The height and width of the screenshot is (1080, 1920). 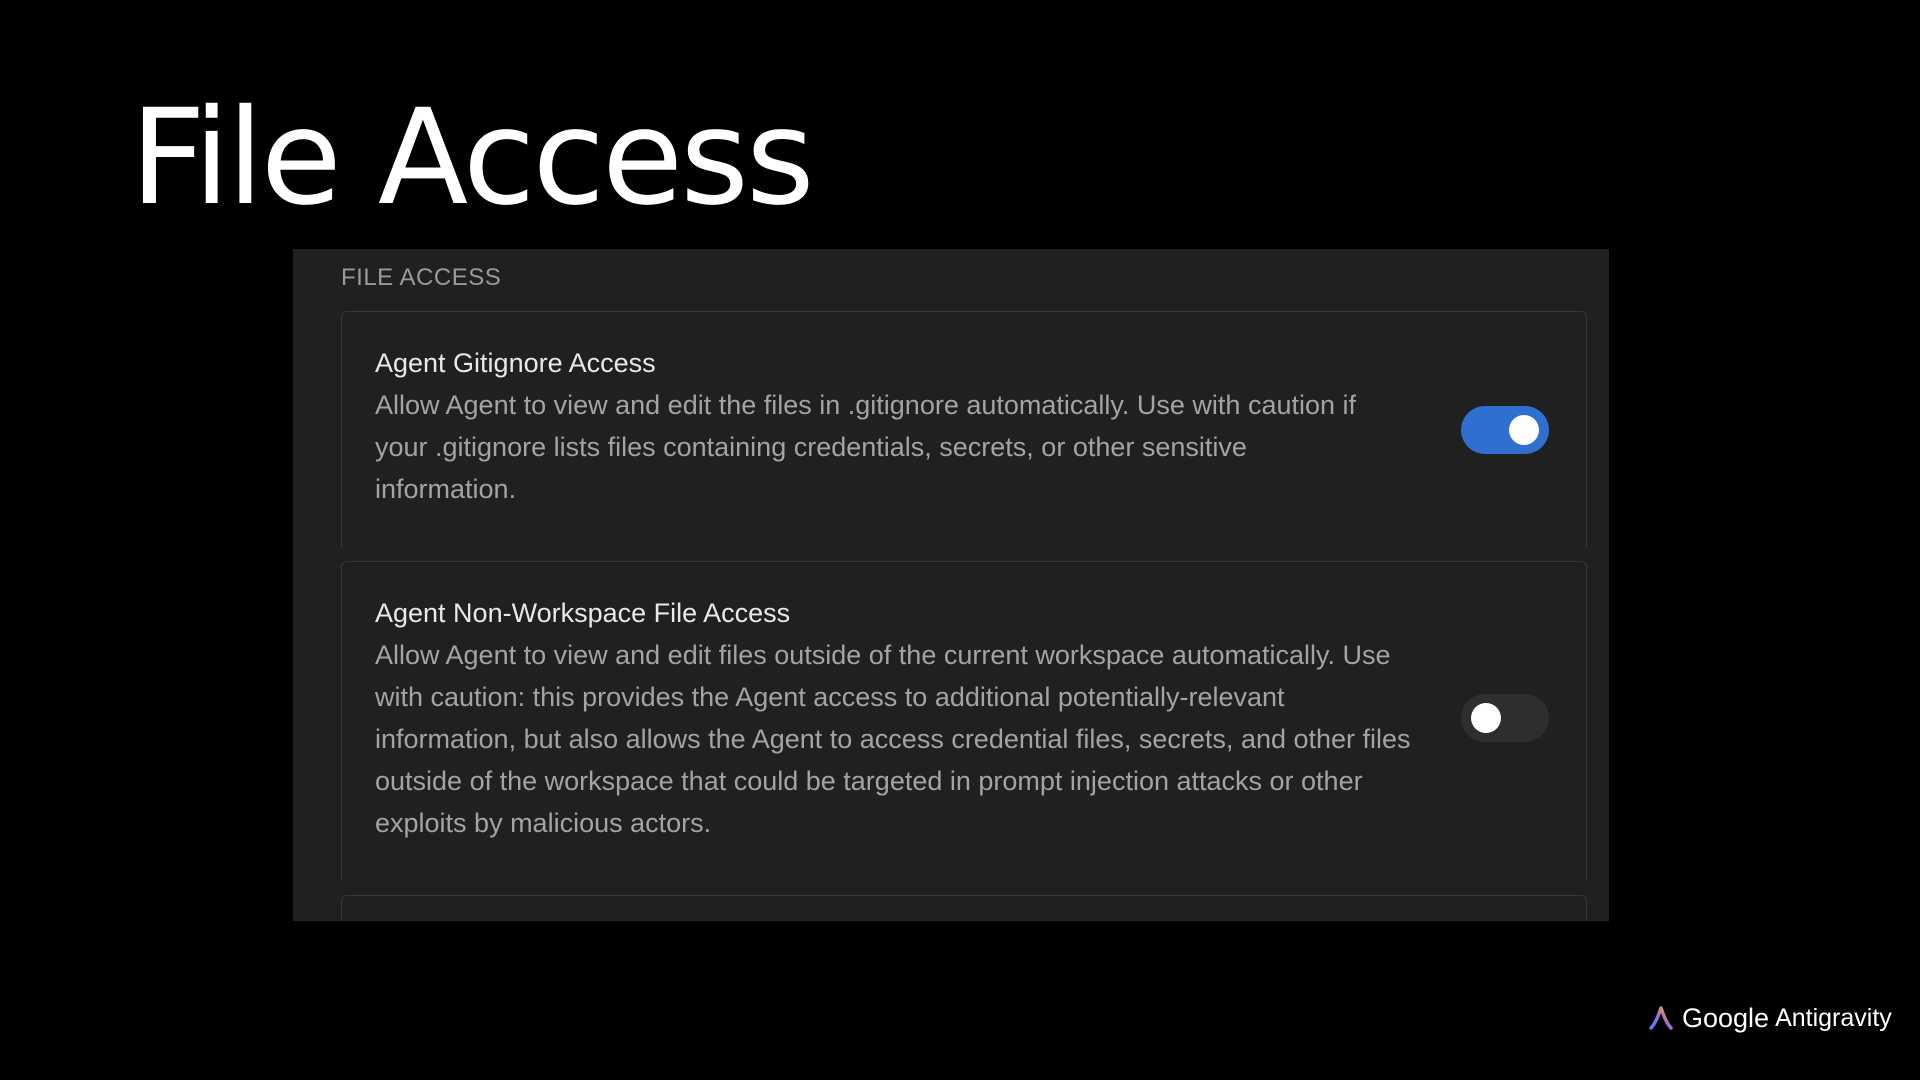 I want to click on setting-title: Agent Non-Workspace File Access, so click(x=583, y=613).